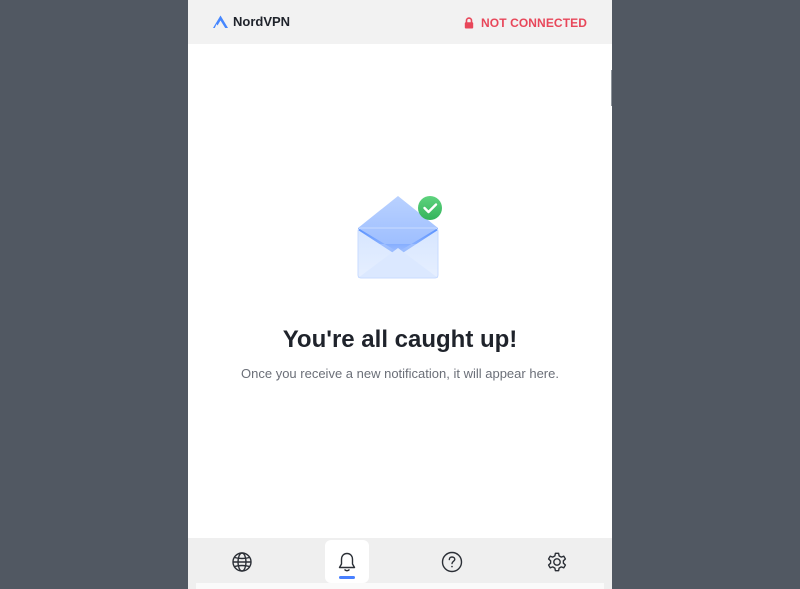 This screenshot has width=800, height=589. I want to click on window-edge-divider, so click(611, 88).